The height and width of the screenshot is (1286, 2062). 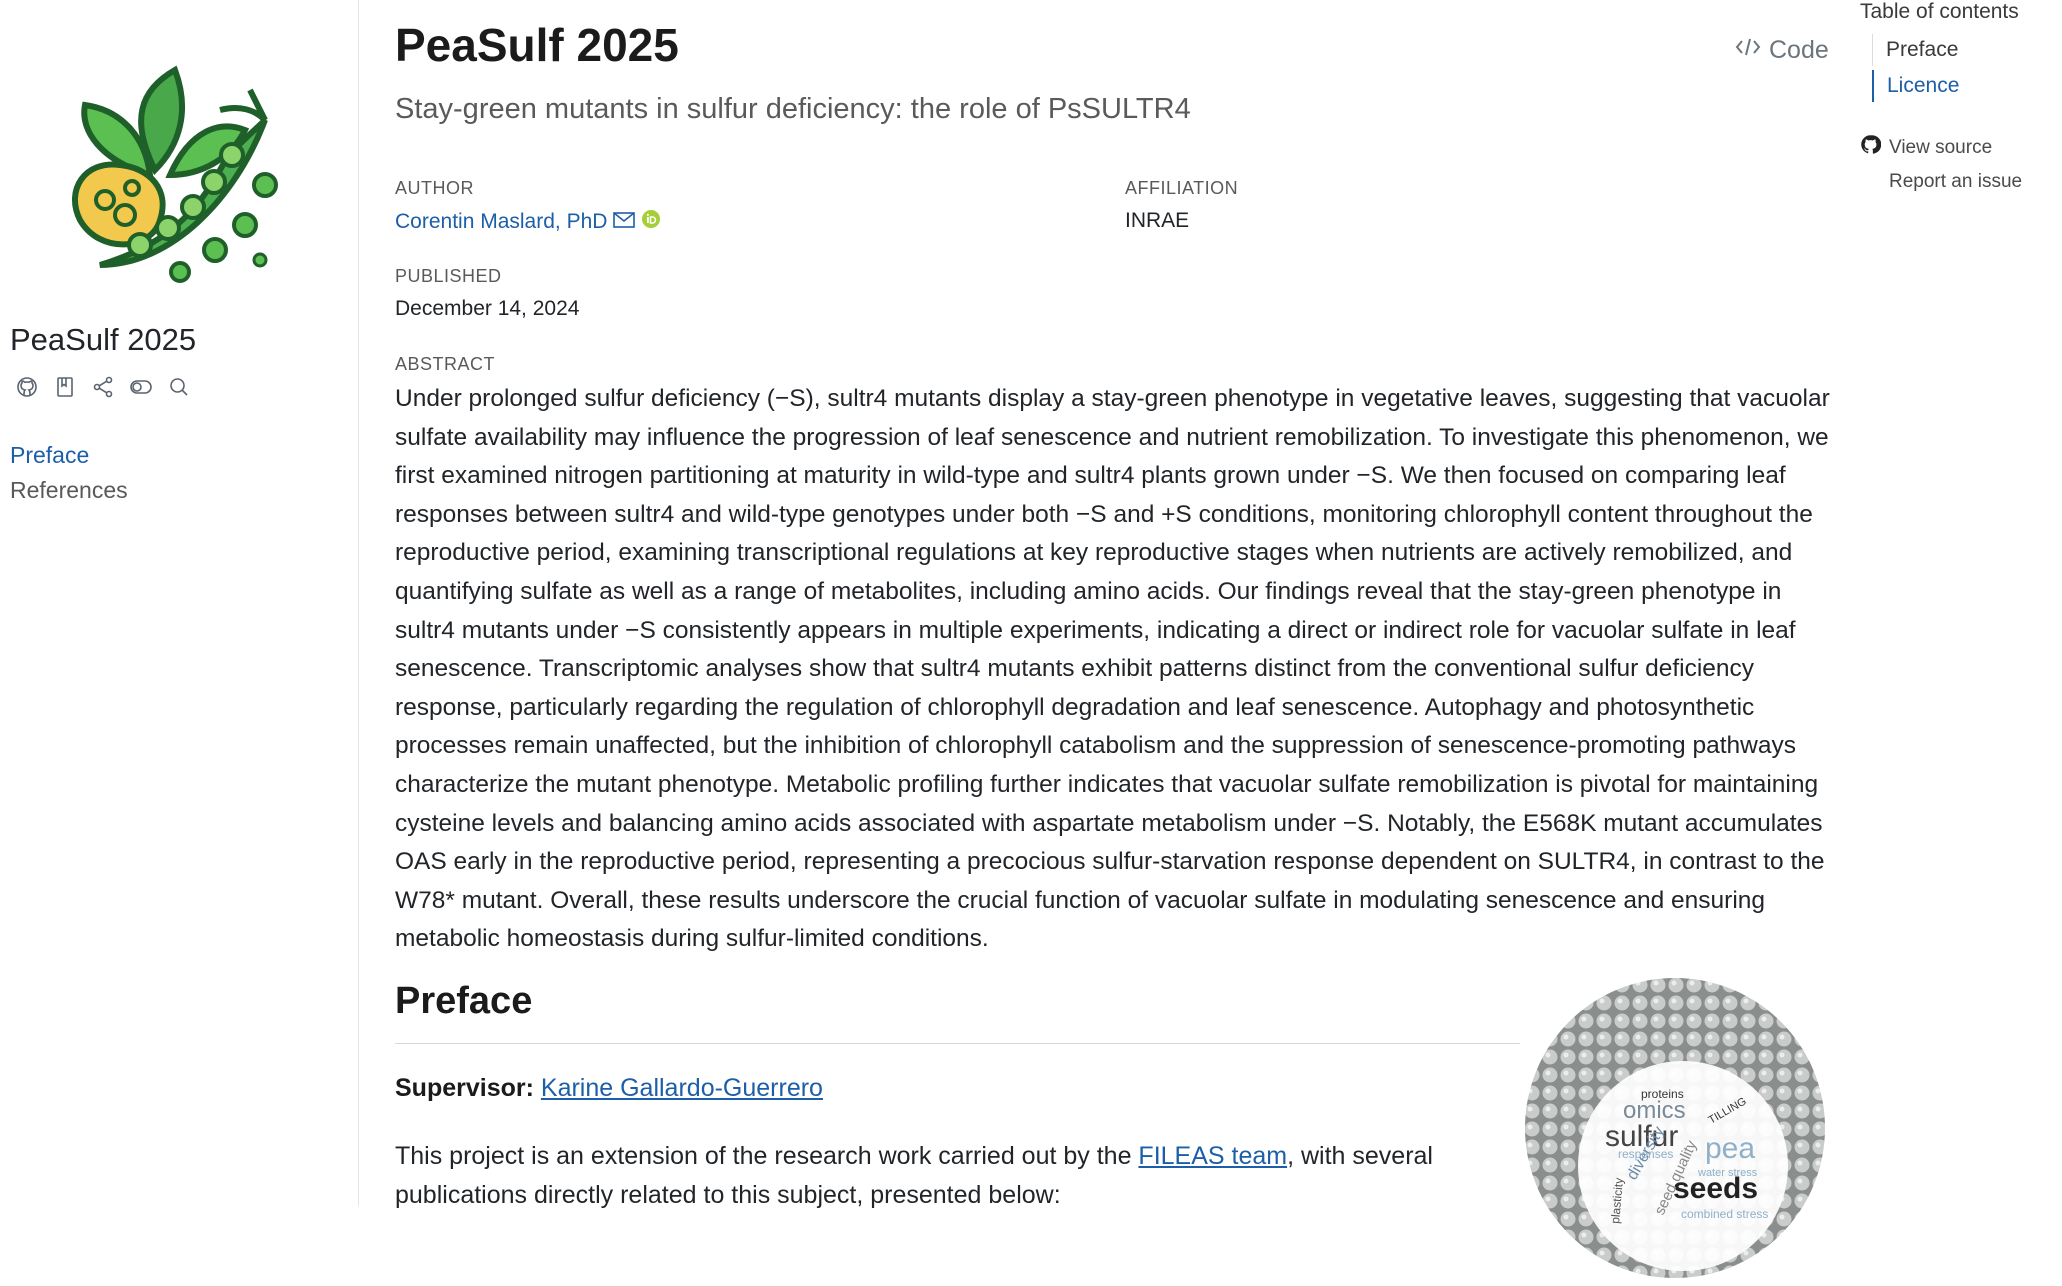 I want to click on supervisor-label: Supervisor:, so click(x=464, y=1088).